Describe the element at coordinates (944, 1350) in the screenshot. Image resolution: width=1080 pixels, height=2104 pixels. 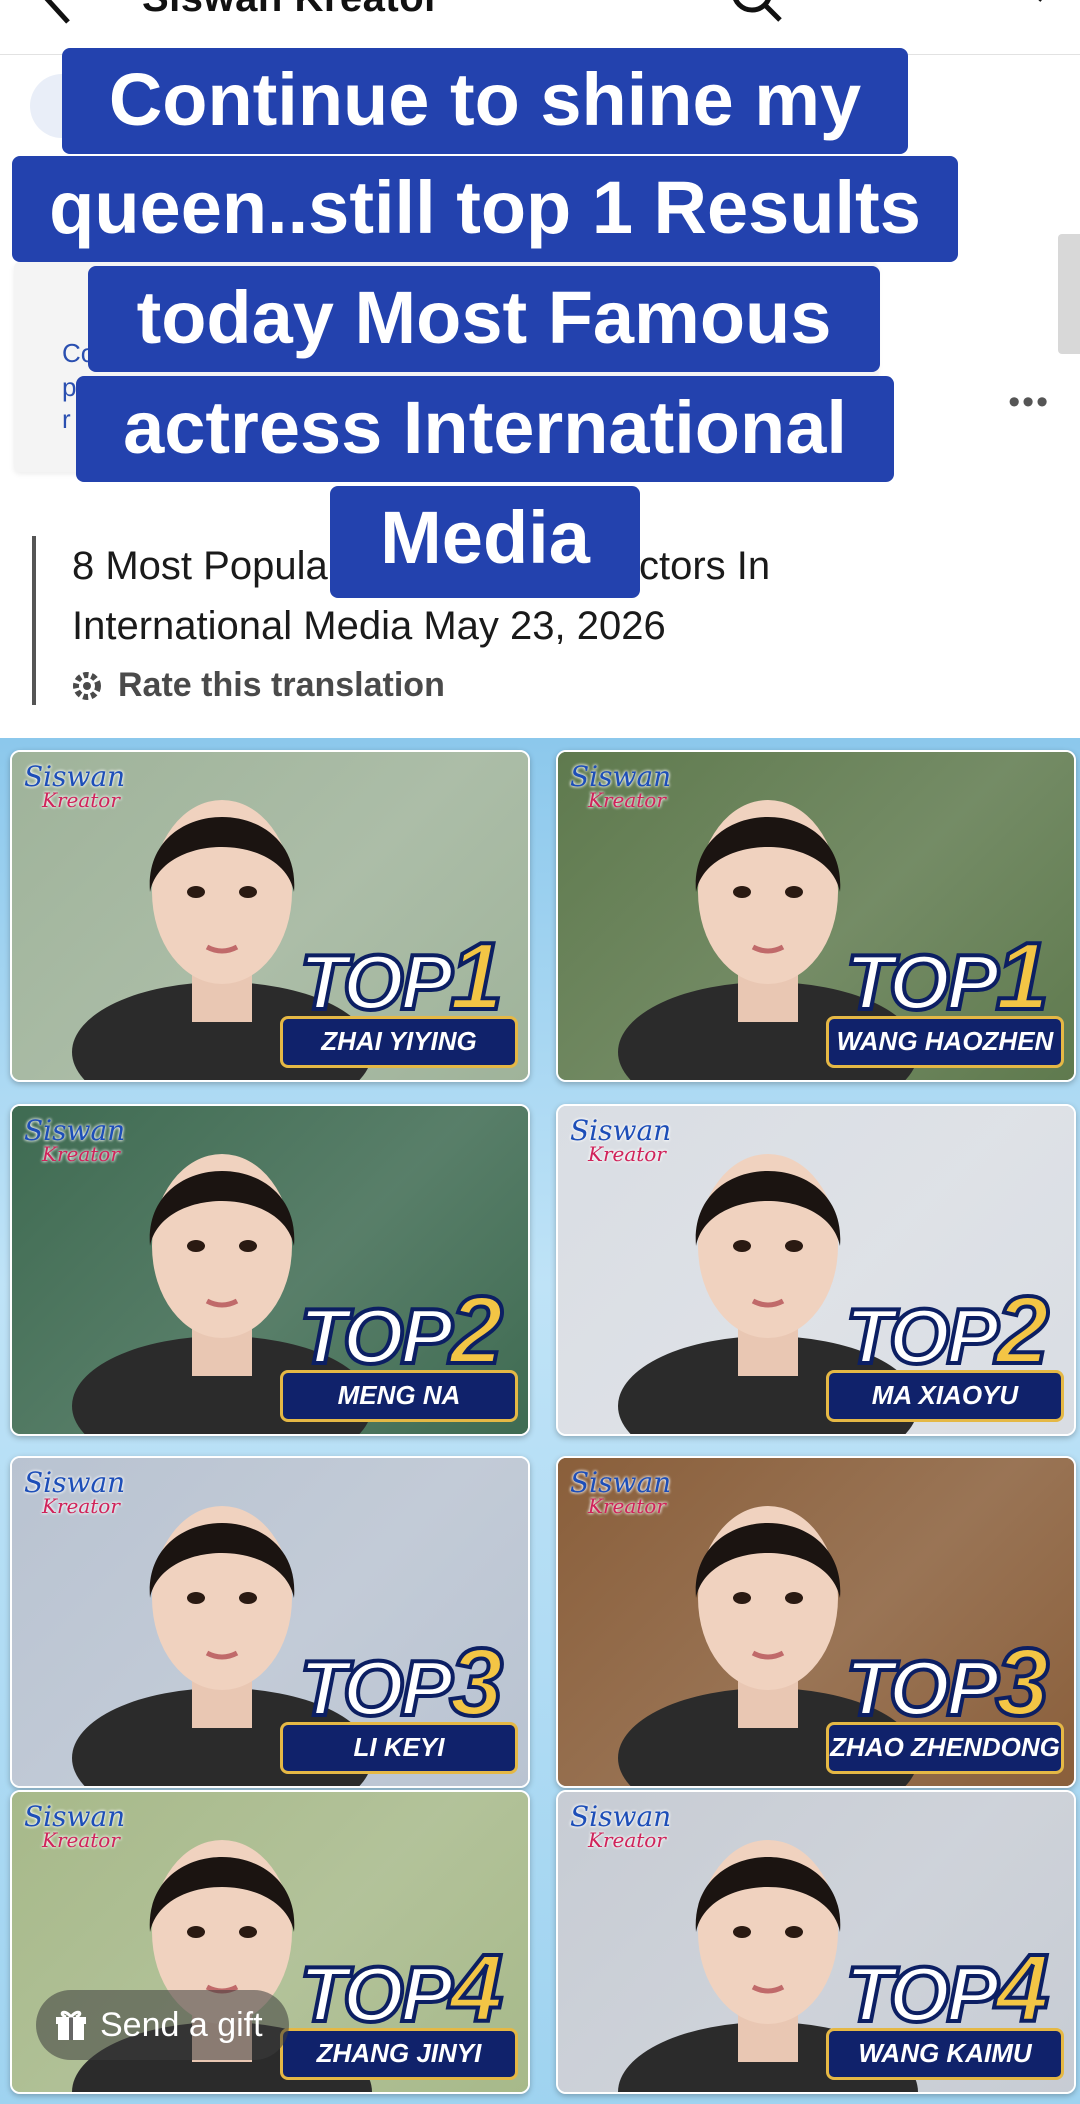
I see `rank-badge: TOP2 MA XIAOYU` at that location.